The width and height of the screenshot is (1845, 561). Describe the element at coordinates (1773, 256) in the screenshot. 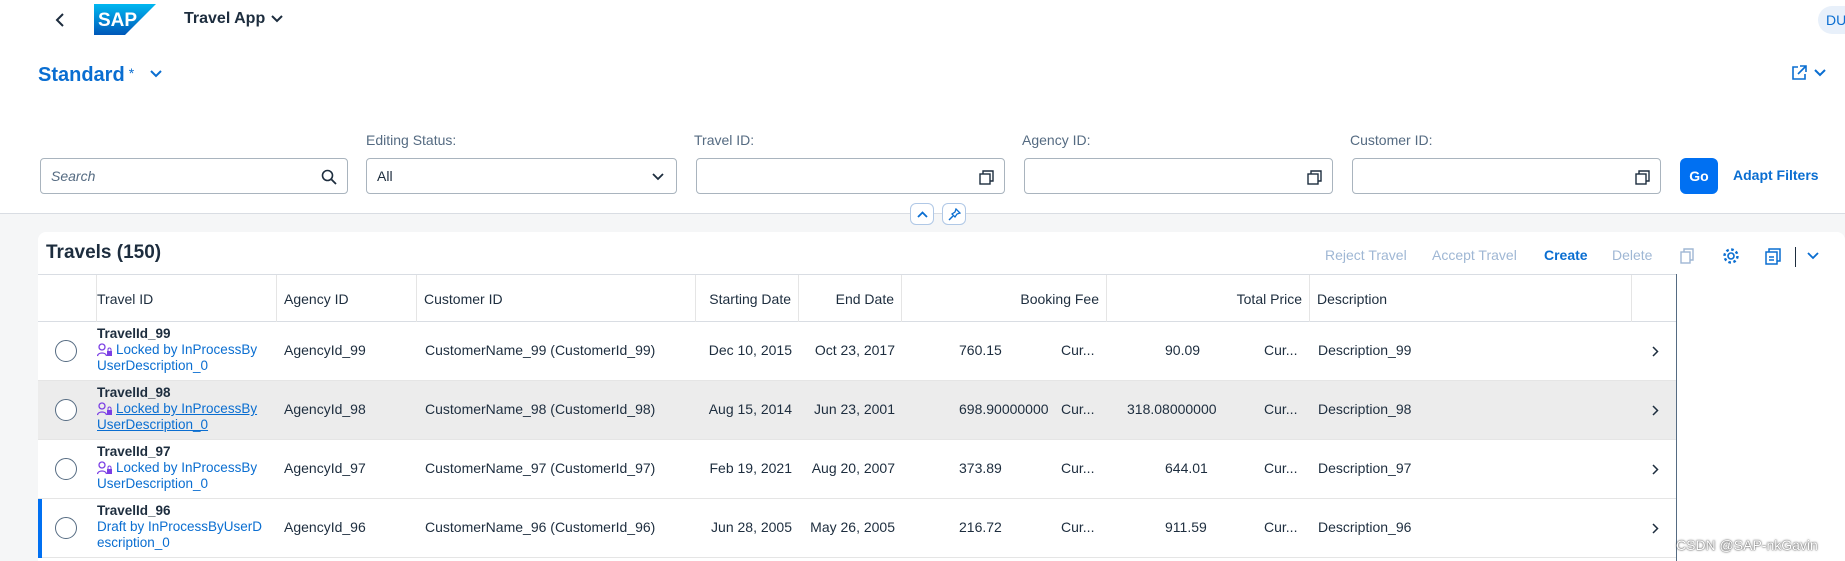

I see `export-button` at that location.